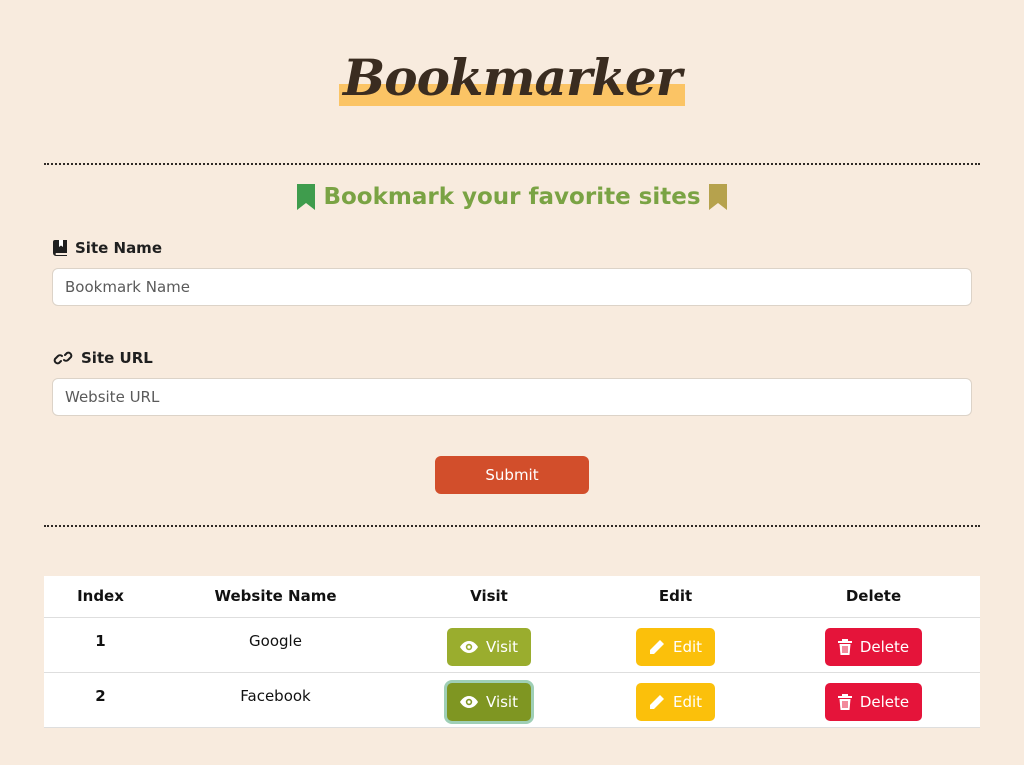  Describe the element at coordinates (63, 358) in the screenshot. I see `link-icon` at that location.